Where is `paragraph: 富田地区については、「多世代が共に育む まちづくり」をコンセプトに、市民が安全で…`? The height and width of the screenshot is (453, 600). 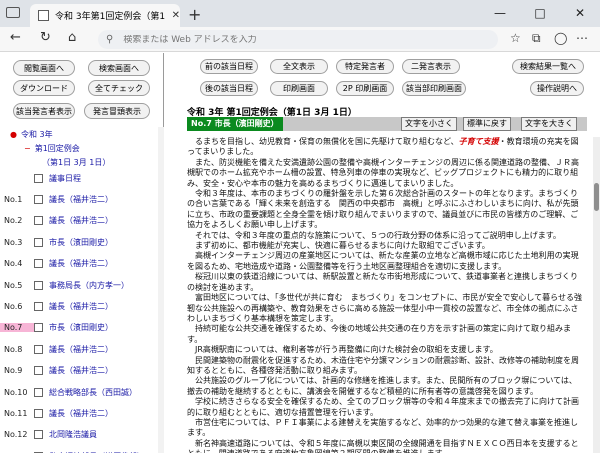 paragraph: 富田地区については、「多世代が共に育む まちづくり」をコンセプトに、市民が安全で… is located at coordinates (384, 308).